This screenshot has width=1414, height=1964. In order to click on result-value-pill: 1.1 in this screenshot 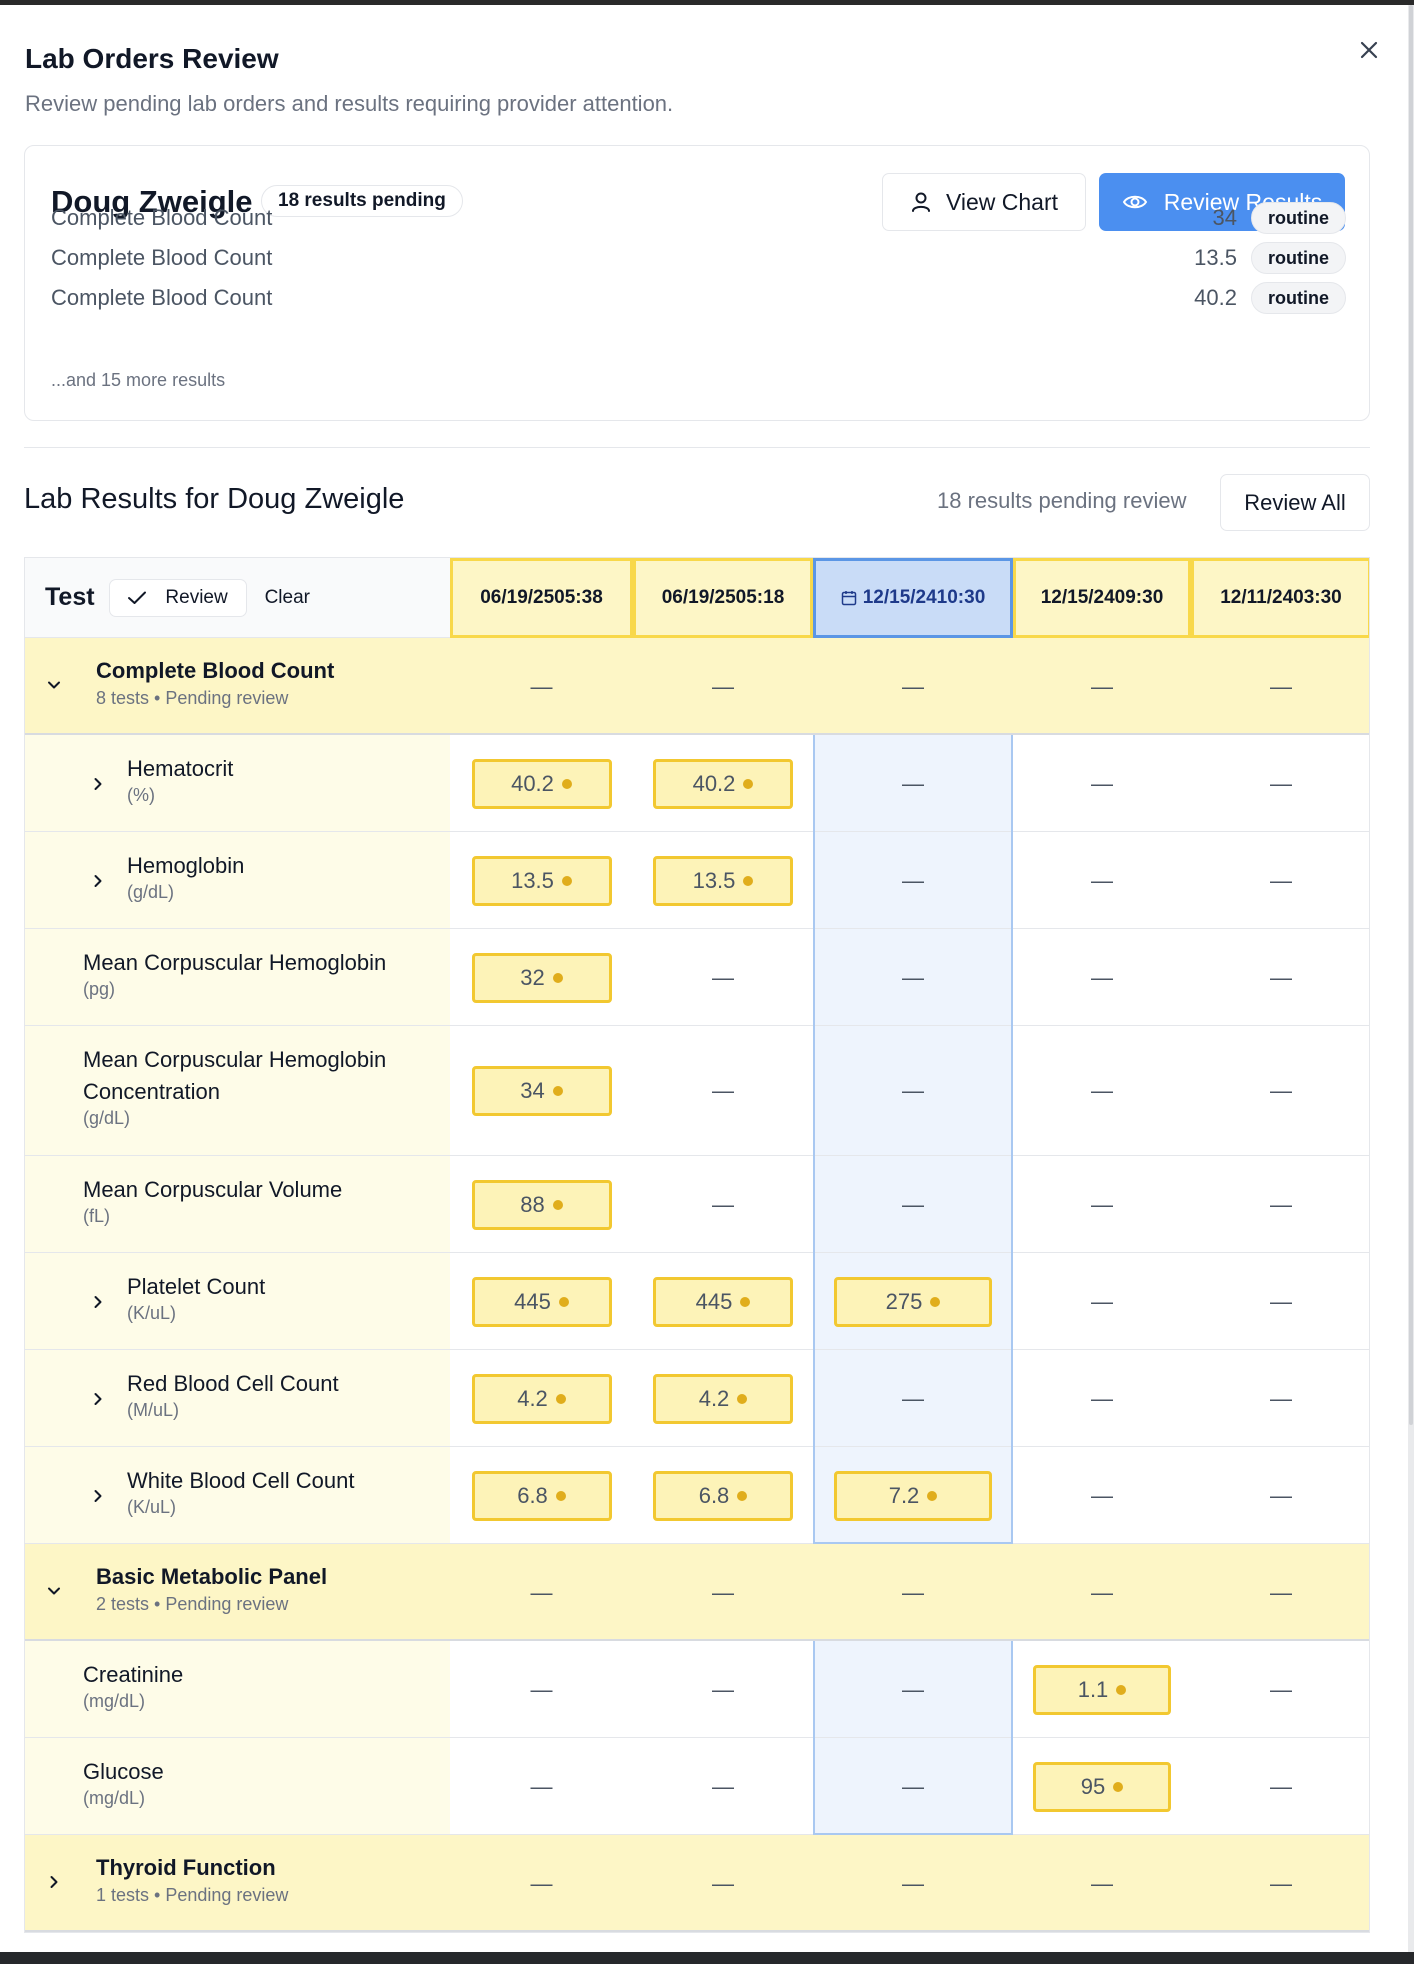, I will do `click(1102, 1689)`.